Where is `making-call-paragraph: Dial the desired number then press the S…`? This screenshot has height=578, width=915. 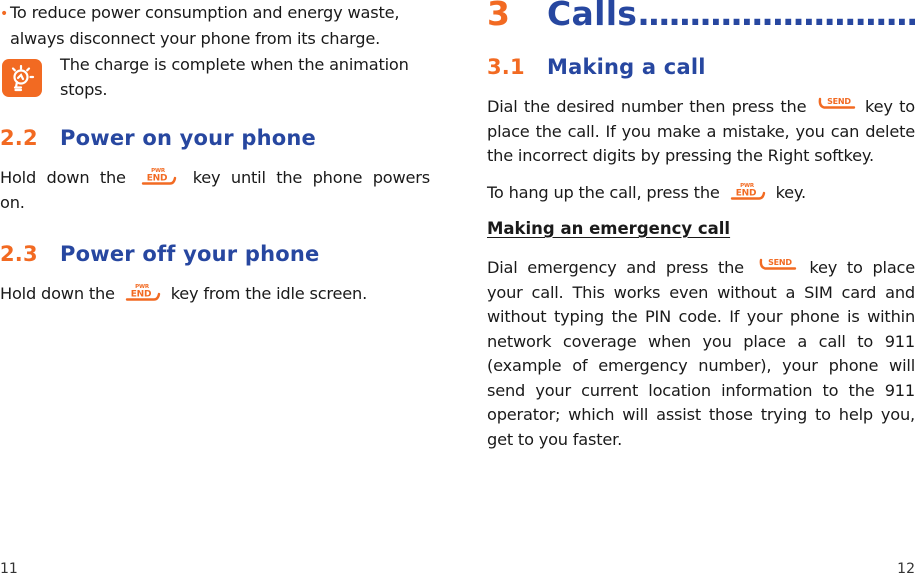
making-call-paragraph: Dial the desired number then press the S… is located at coordinates (701, 132).